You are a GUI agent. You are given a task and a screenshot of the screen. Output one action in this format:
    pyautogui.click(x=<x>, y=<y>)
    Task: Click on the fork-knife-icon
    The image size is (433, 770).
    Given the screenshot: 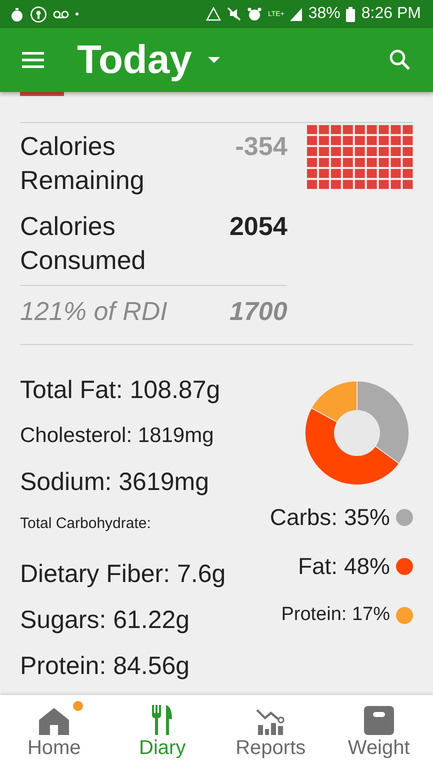 What is the action you would take?
    pyautogui.click(x=162, y=720)
    